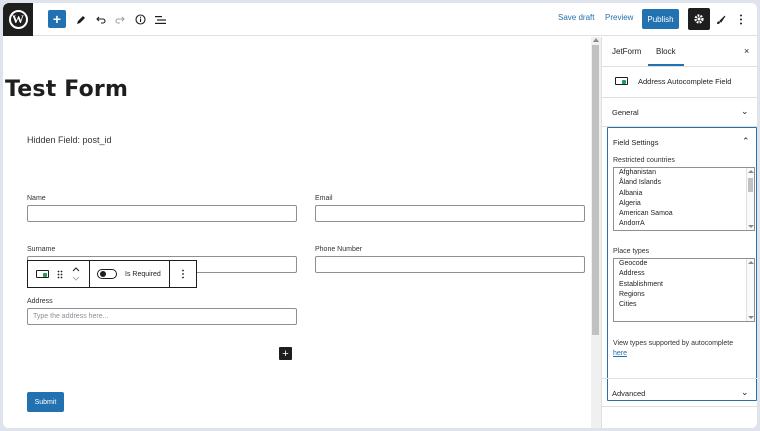 This screenshot has width=760, height=431. I want to click on wordpress-logo-icon: W, so click(18, 19).